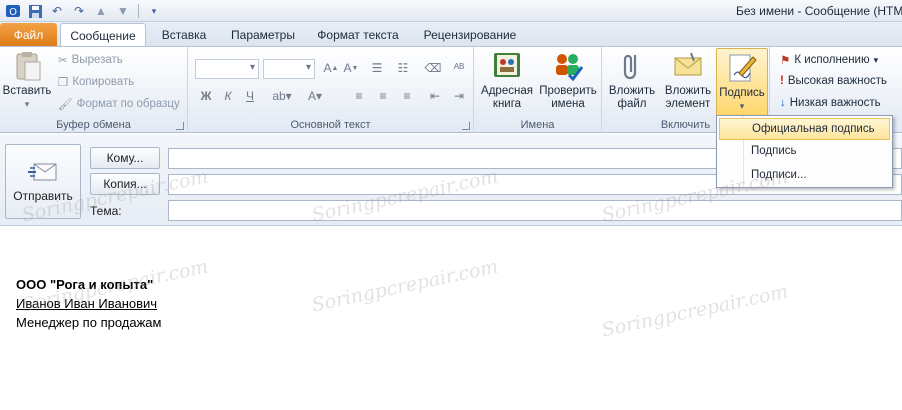 The image size is (902, 410). Describe the element at coordinates (832, 60) in the screenshot. I see `follow-up-label: К исполнению` at that location.